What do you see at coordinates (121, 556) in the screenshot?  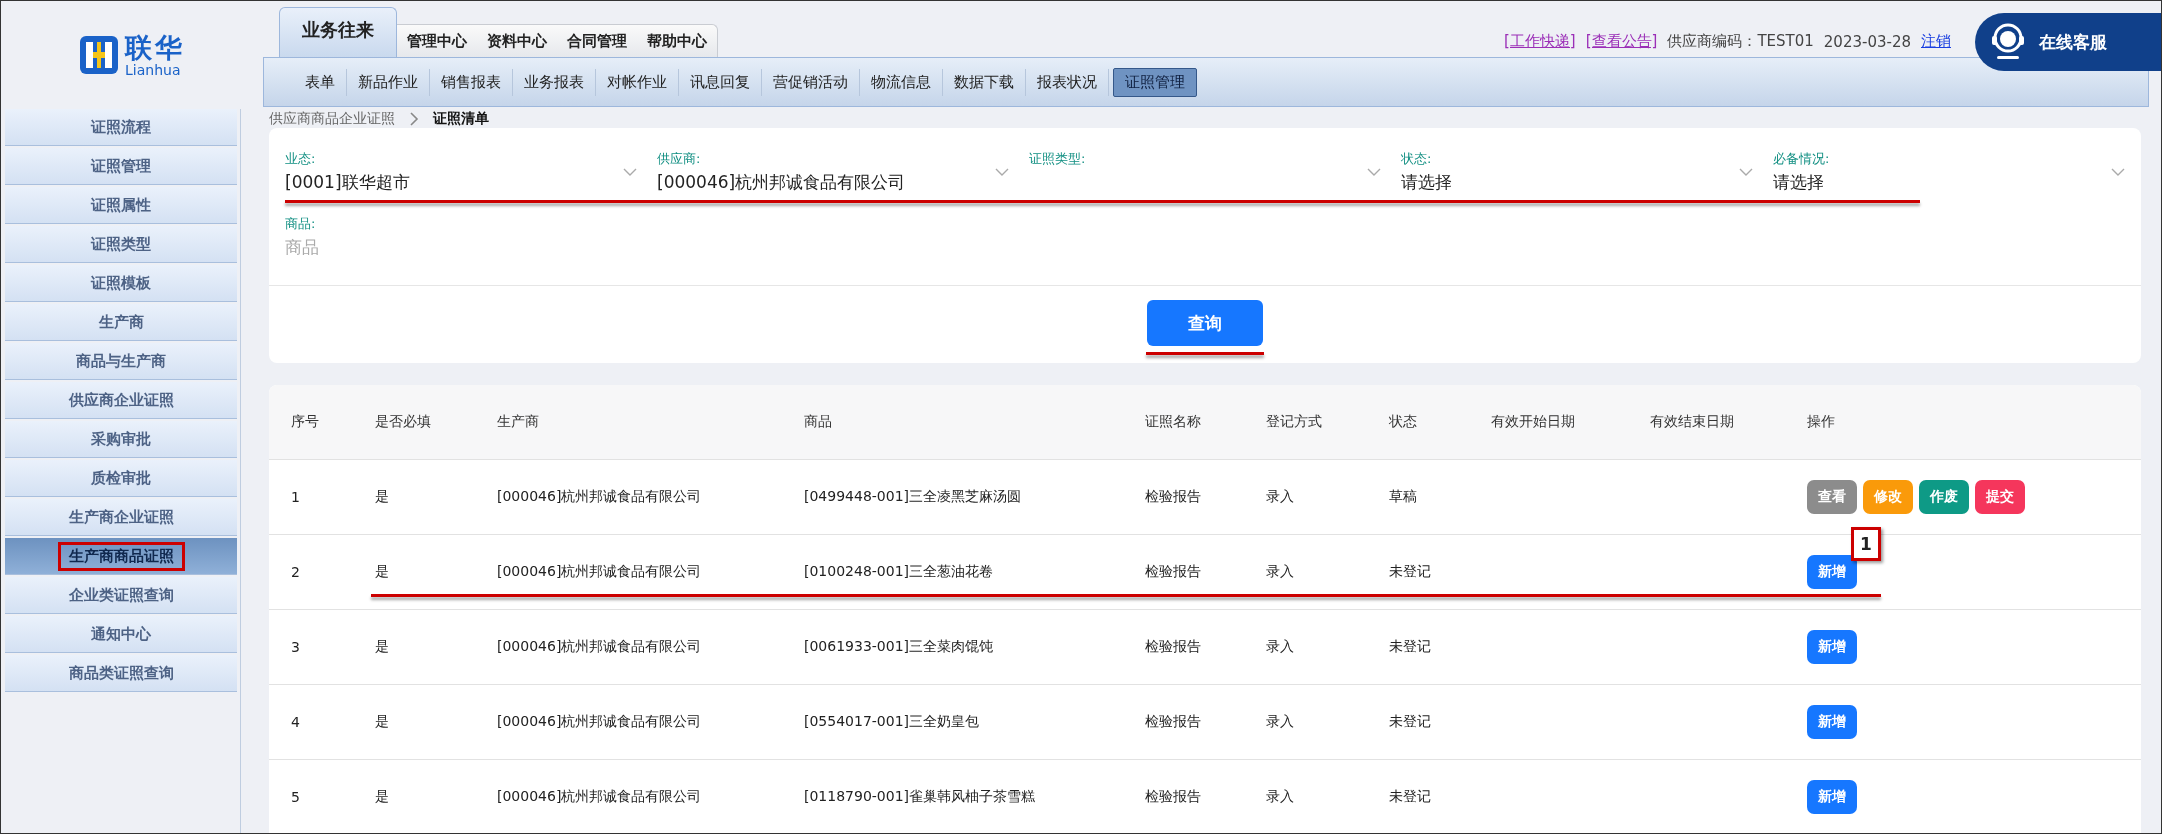 I see `sidebar-item: 生产商商品证照` at bounding box center [121, 556].